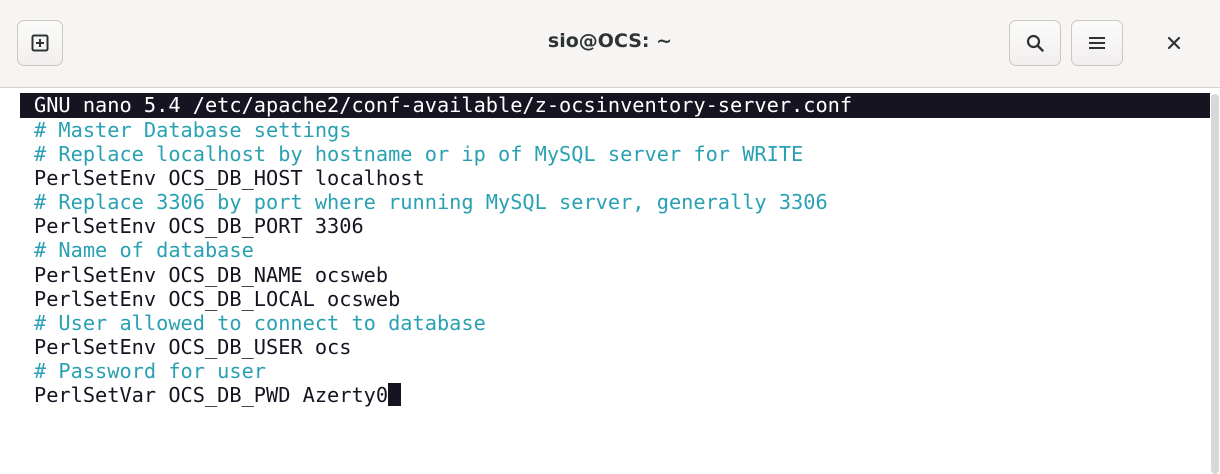 Image resolution: width=1220 pixels, height=474 pixels. I want to click on config-line: PerlSetEnv OCS_DB_HOST localhost, so click(229, 178).